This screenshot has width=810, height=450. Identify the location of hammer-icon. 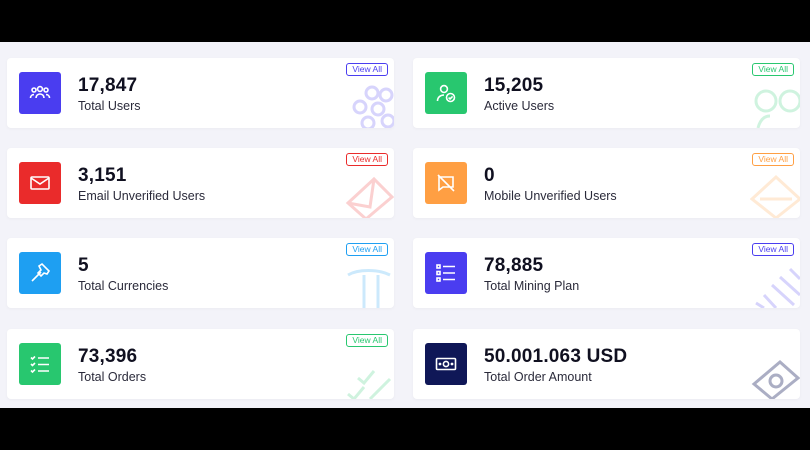
(40, 273).